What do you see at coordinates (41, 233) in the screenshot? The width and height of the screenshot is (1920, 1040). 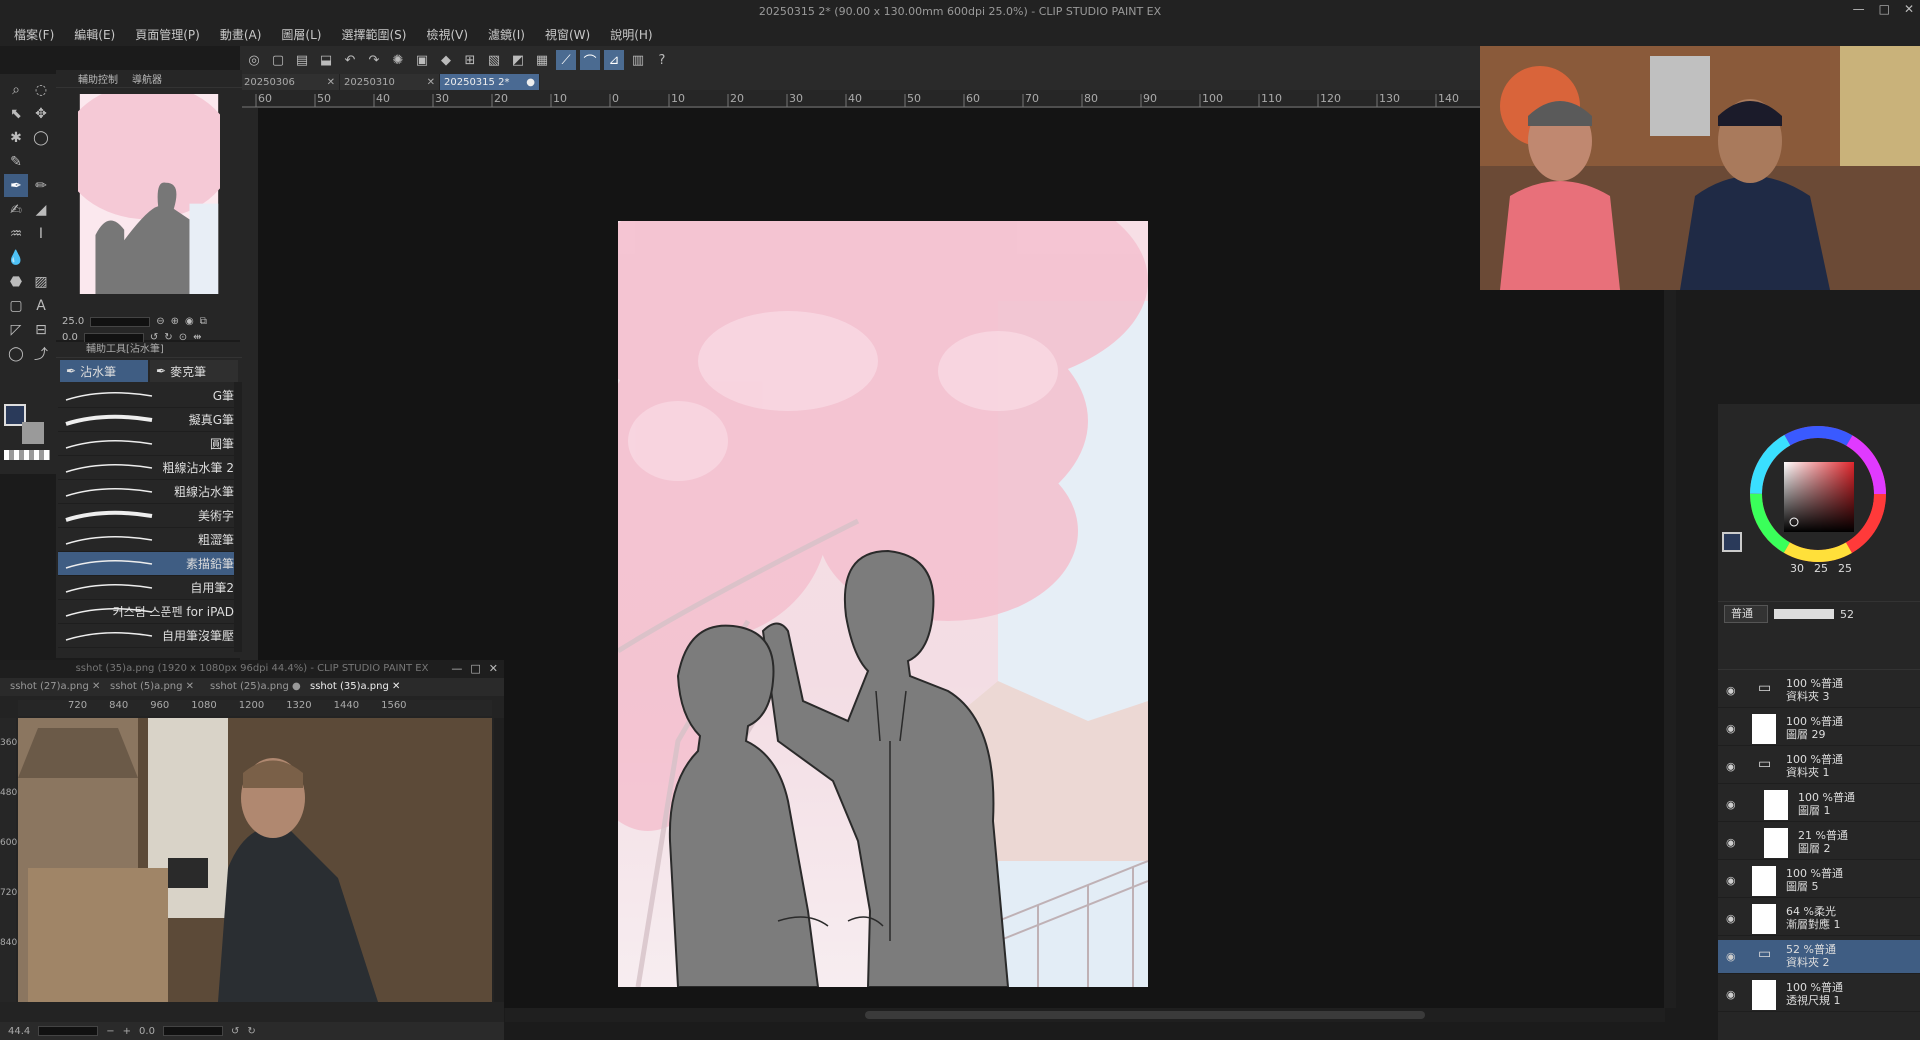 I see `decoration-icon: Ⅰ` at bounding box center [41, 233].